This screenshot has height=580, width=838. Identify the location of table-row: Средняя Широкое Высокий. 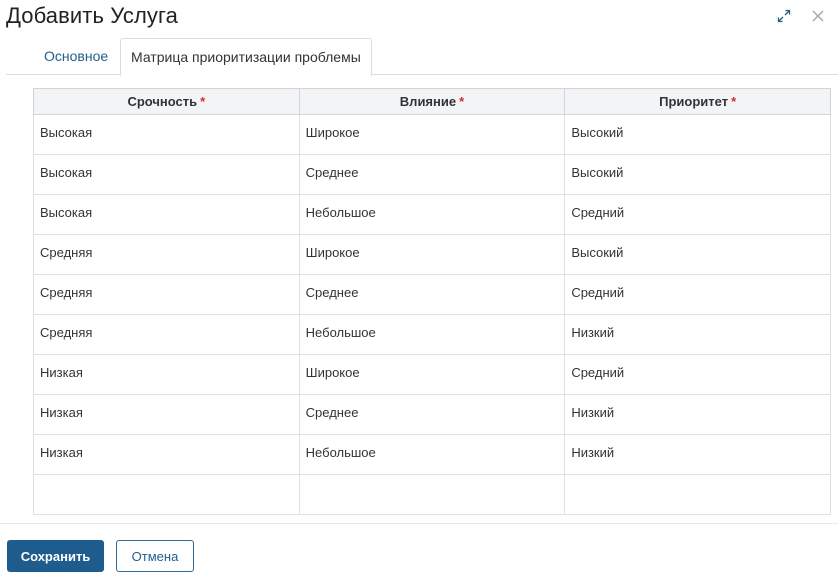
(432, 254).